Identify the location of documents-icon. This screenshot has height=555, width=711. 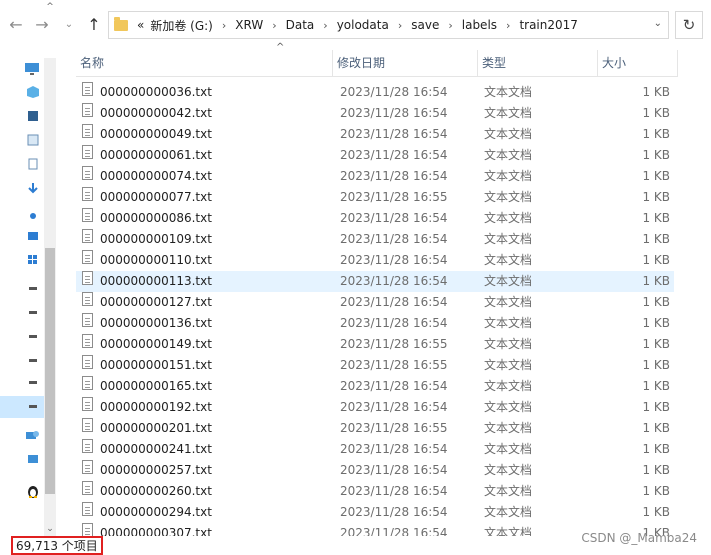
(33, 165).